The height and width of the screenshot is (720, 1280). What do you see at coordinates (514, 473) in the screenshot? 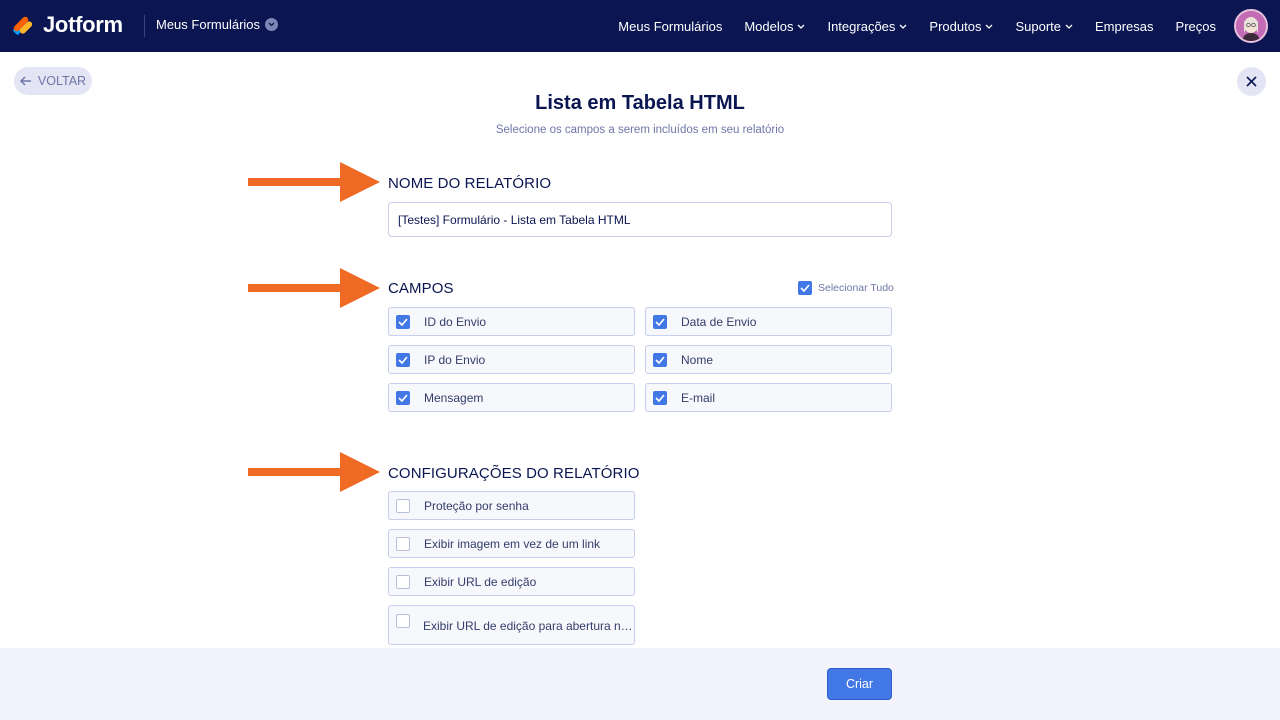
I see `report-settings-heading: CONFIGURAÇÕES DO RELATÓRIO` at bounding box center [514, 473].